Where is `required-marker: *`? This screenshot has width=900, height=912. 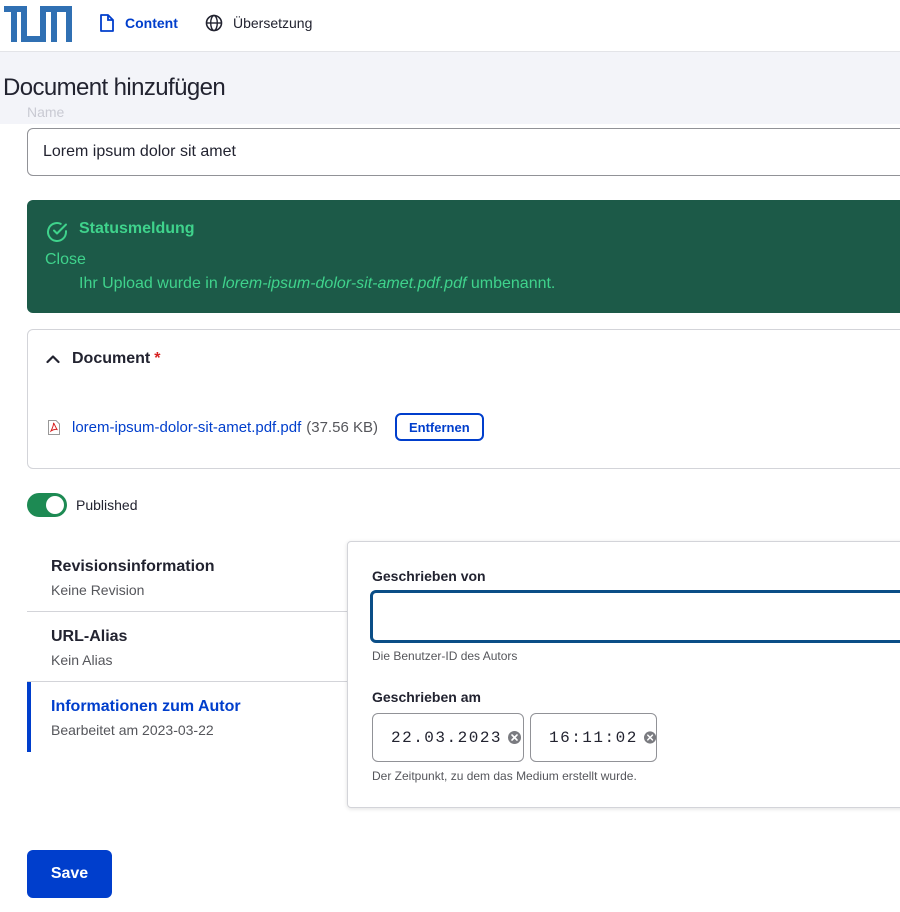 required-marker: * is located at coordinates (157, 358).